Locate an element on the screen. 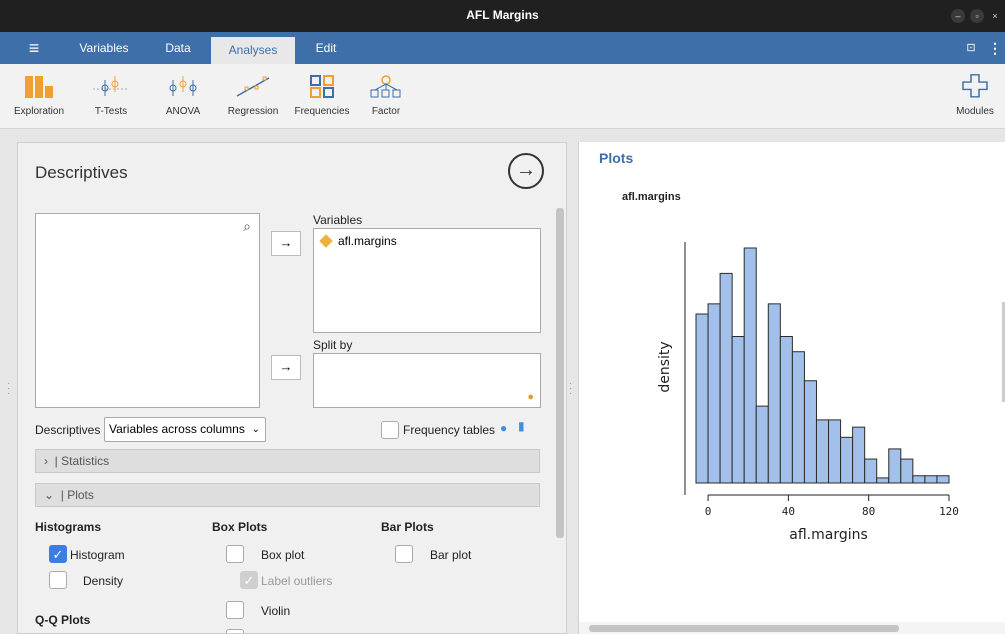 This screenshot has height=634, width=1005. analysis-title: Descriptives is located at coordinates (81, 172).